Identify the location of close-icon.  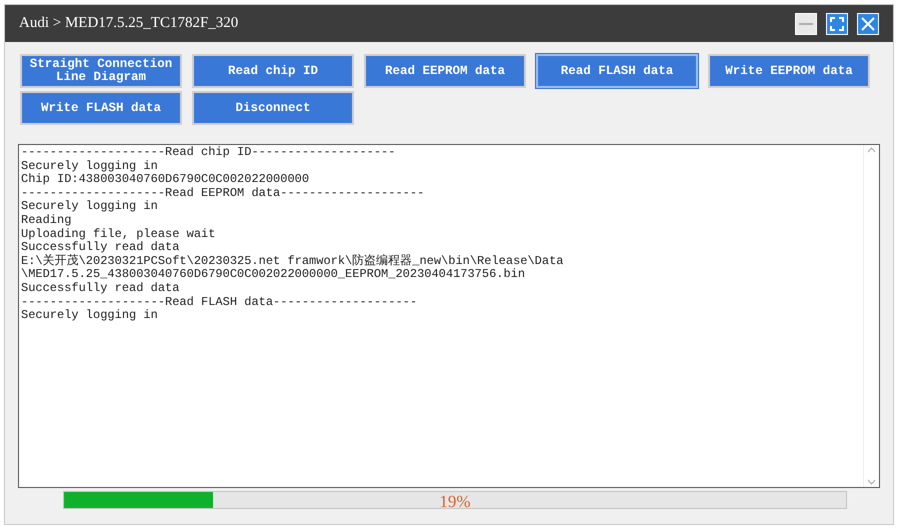
(868, 24).